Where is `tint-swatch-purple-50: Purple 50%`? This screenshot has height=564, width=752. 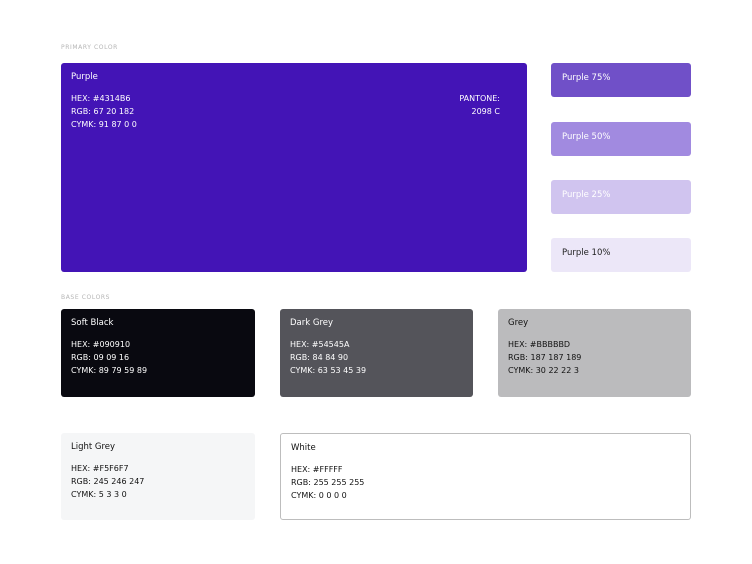
tint-swatch-purple-50: Purple 50% is located at coordinates (621, 139).